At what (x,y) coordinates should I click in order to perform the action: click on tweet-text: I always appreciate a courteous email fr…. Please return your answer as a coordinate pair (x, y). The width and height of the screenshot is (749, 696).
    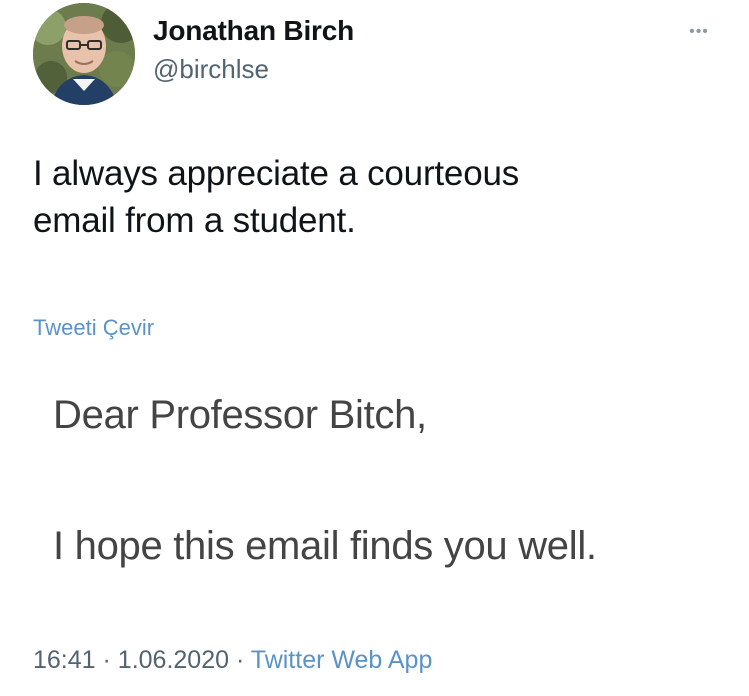
    Looking at the image, I should click on (368, 197).